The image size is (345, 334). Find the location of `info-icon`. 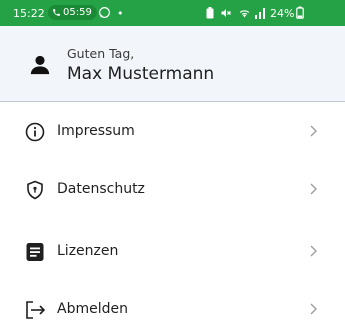

info-icon is located at coordinates (35, 132).